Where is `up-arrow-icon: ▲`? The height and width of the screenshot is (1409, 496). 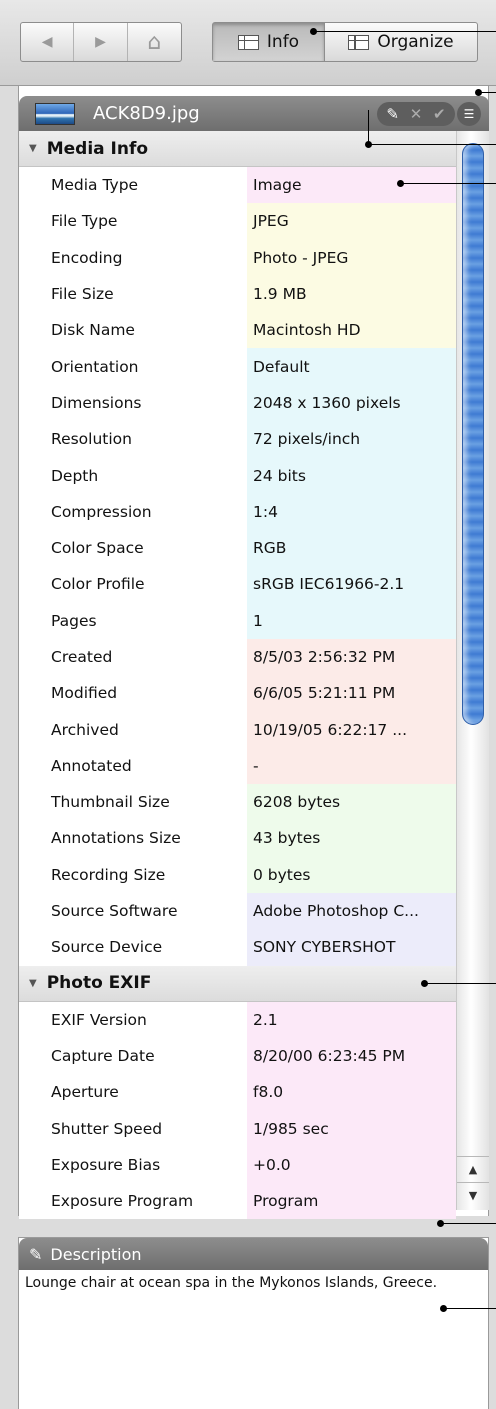 up-arrow-icon: ▲ is located at coordinates (473, 1169).